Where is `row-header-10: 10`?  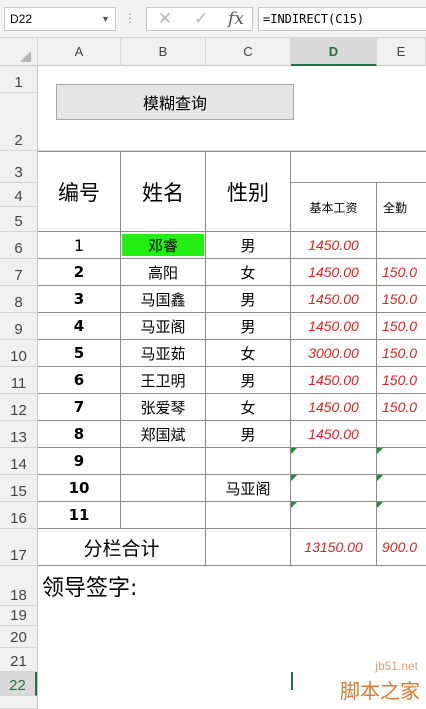 row-header-10: 10 is located at coordinates (18, 353).